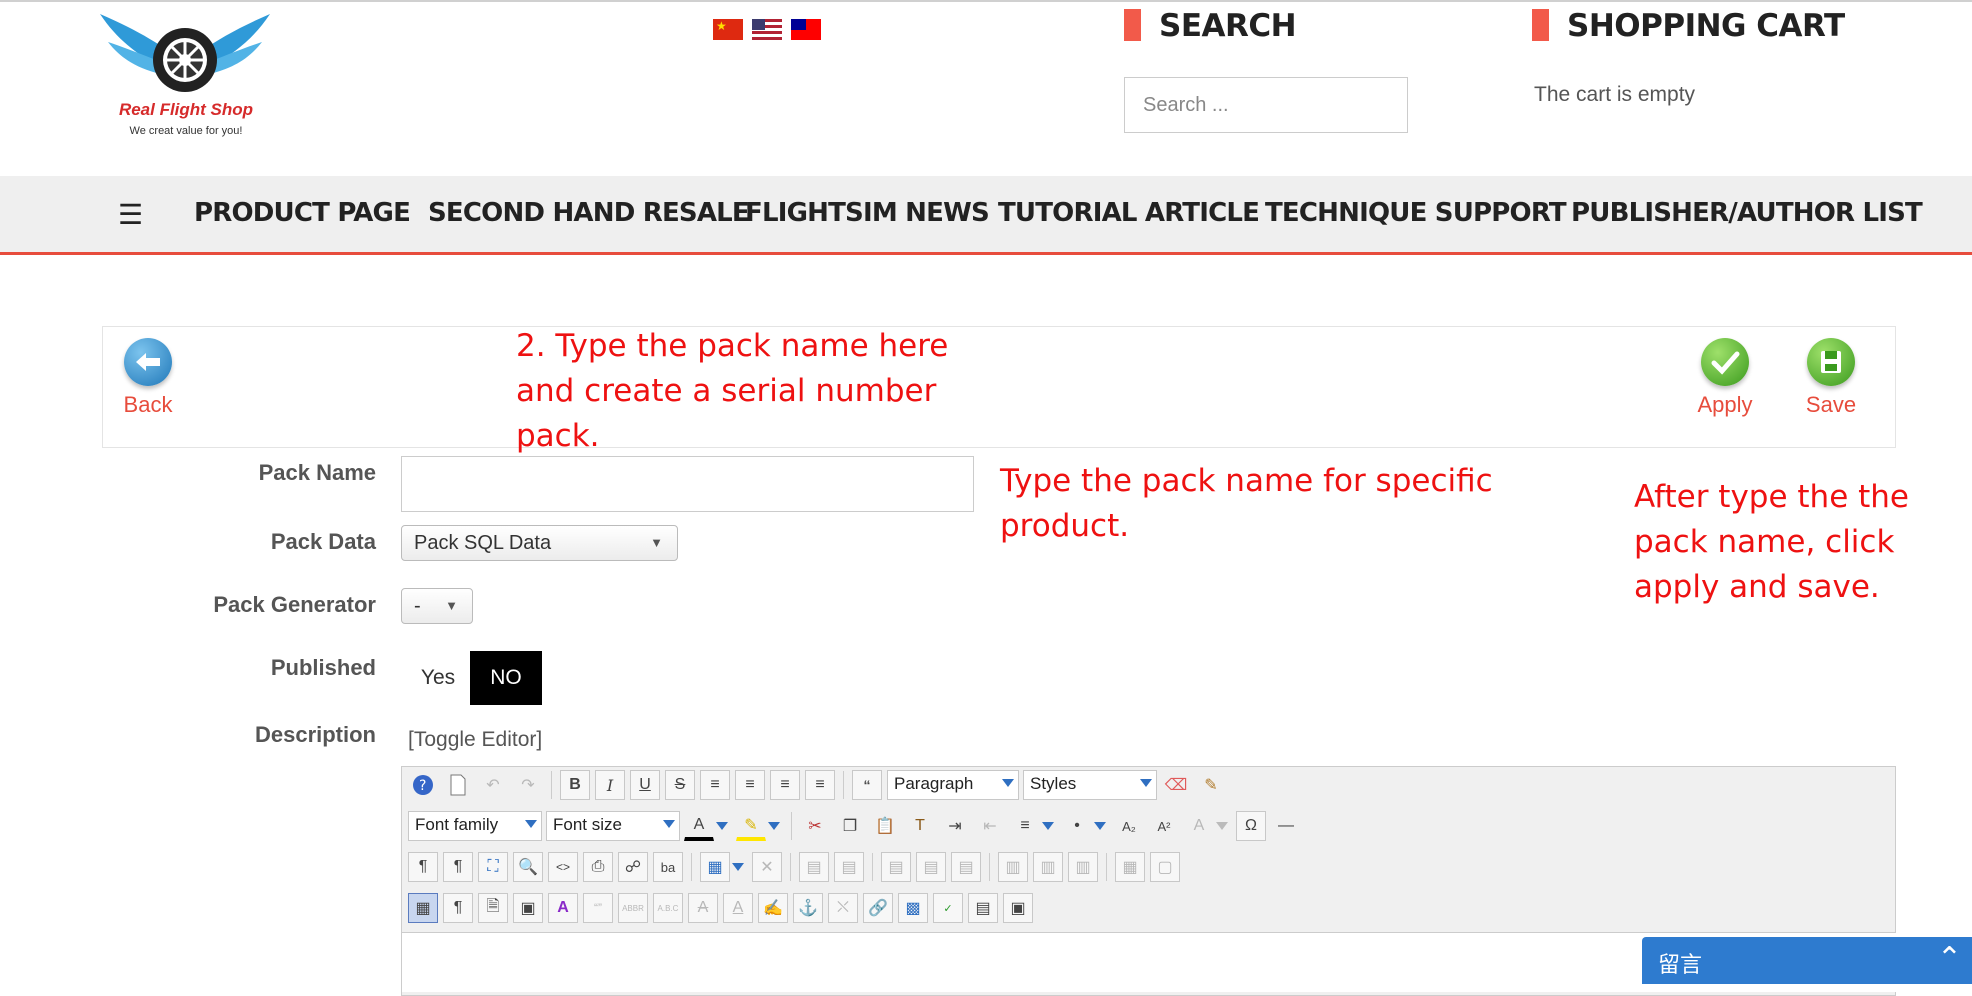 The width and height of the screenshot is (1972, 996). I want to click on copy-icon: ❐, so click(850, 826).